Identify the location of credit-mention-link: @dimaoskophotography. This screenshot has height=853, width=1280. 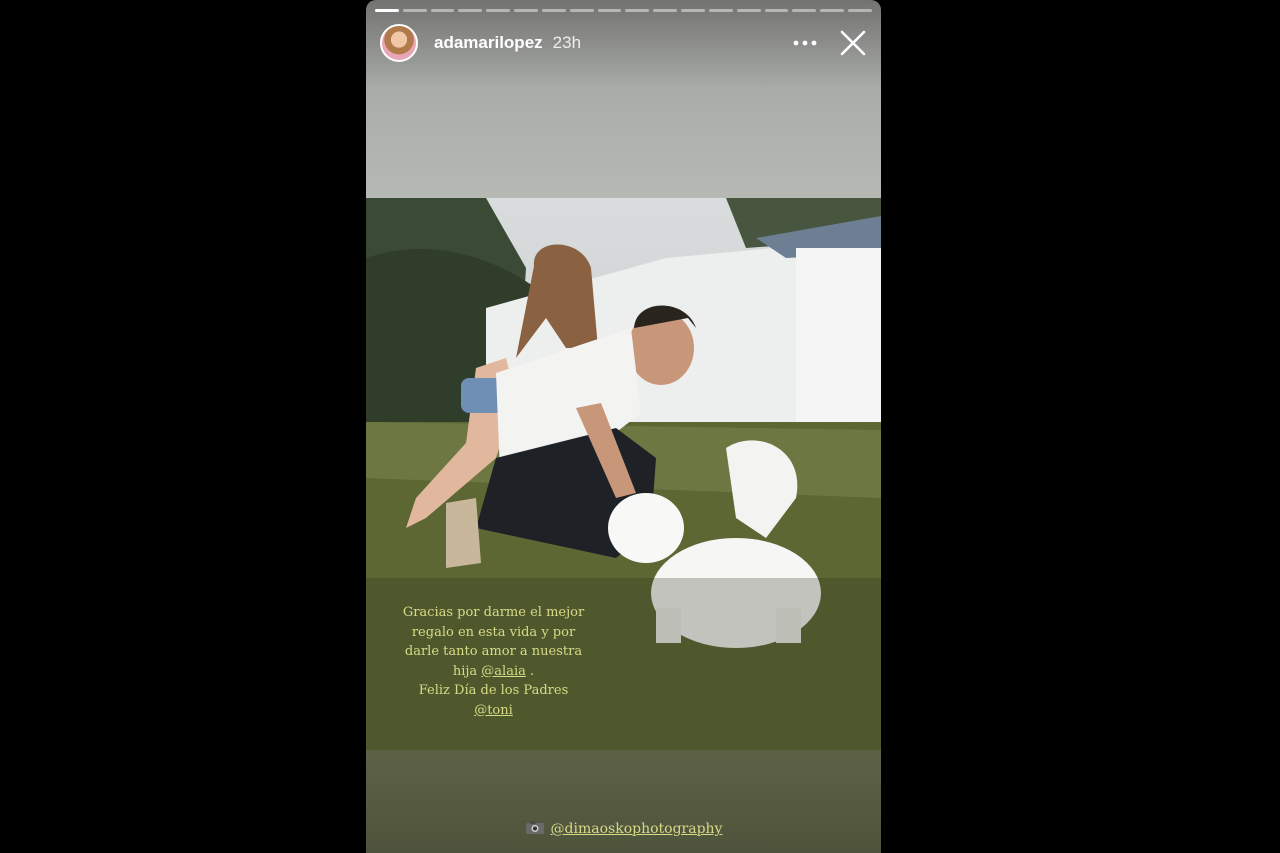
(637, 829).